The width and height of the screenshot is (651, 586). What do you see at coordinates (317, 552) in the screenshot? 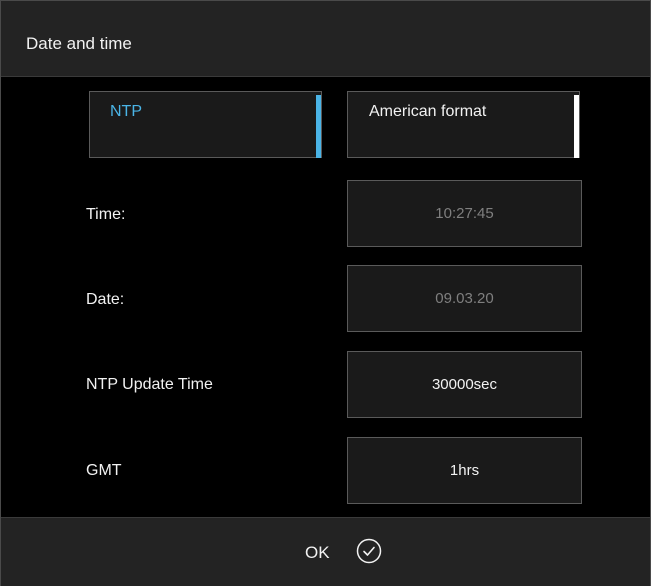
I see `ok-button-label: OK` at bounding box center [317, 552].